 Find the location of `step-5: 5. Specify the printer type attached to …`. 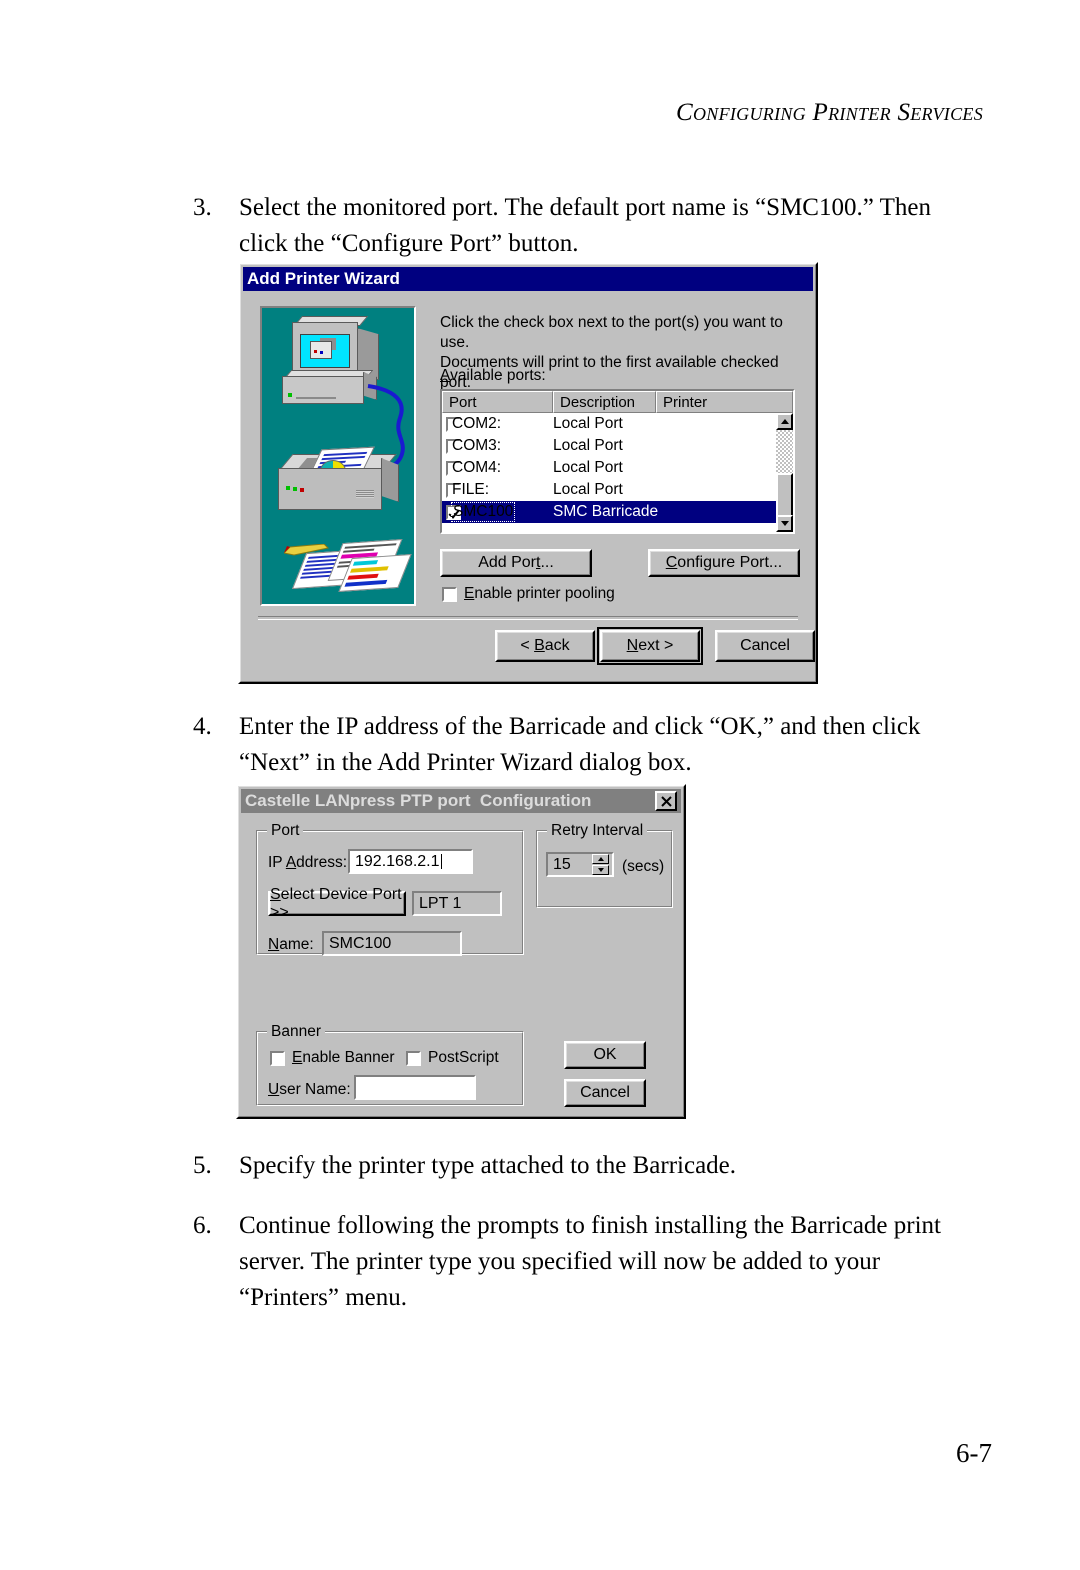

step-5: 5. Specify the printer type attached to … is located at coordinates (464, 1166).